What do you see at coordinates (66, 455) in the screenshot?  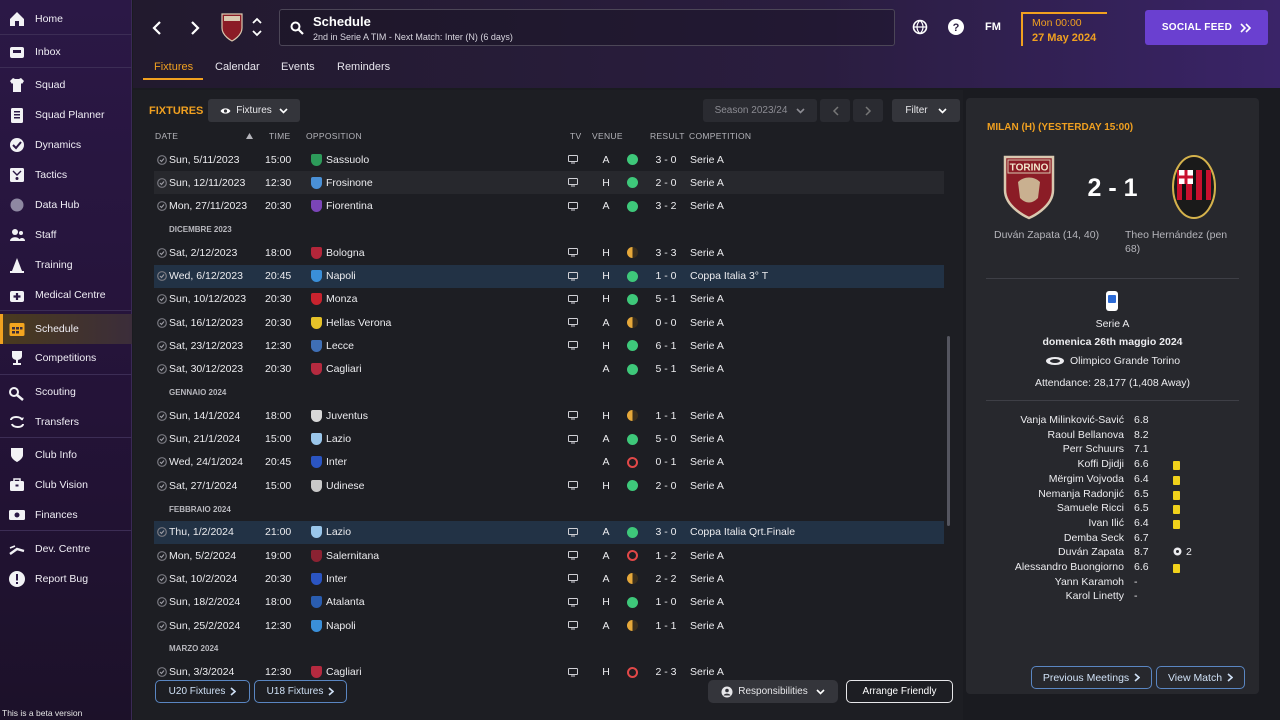 I see `sidebar-item-club-info: Club Info` at bounding box center [66, 455].